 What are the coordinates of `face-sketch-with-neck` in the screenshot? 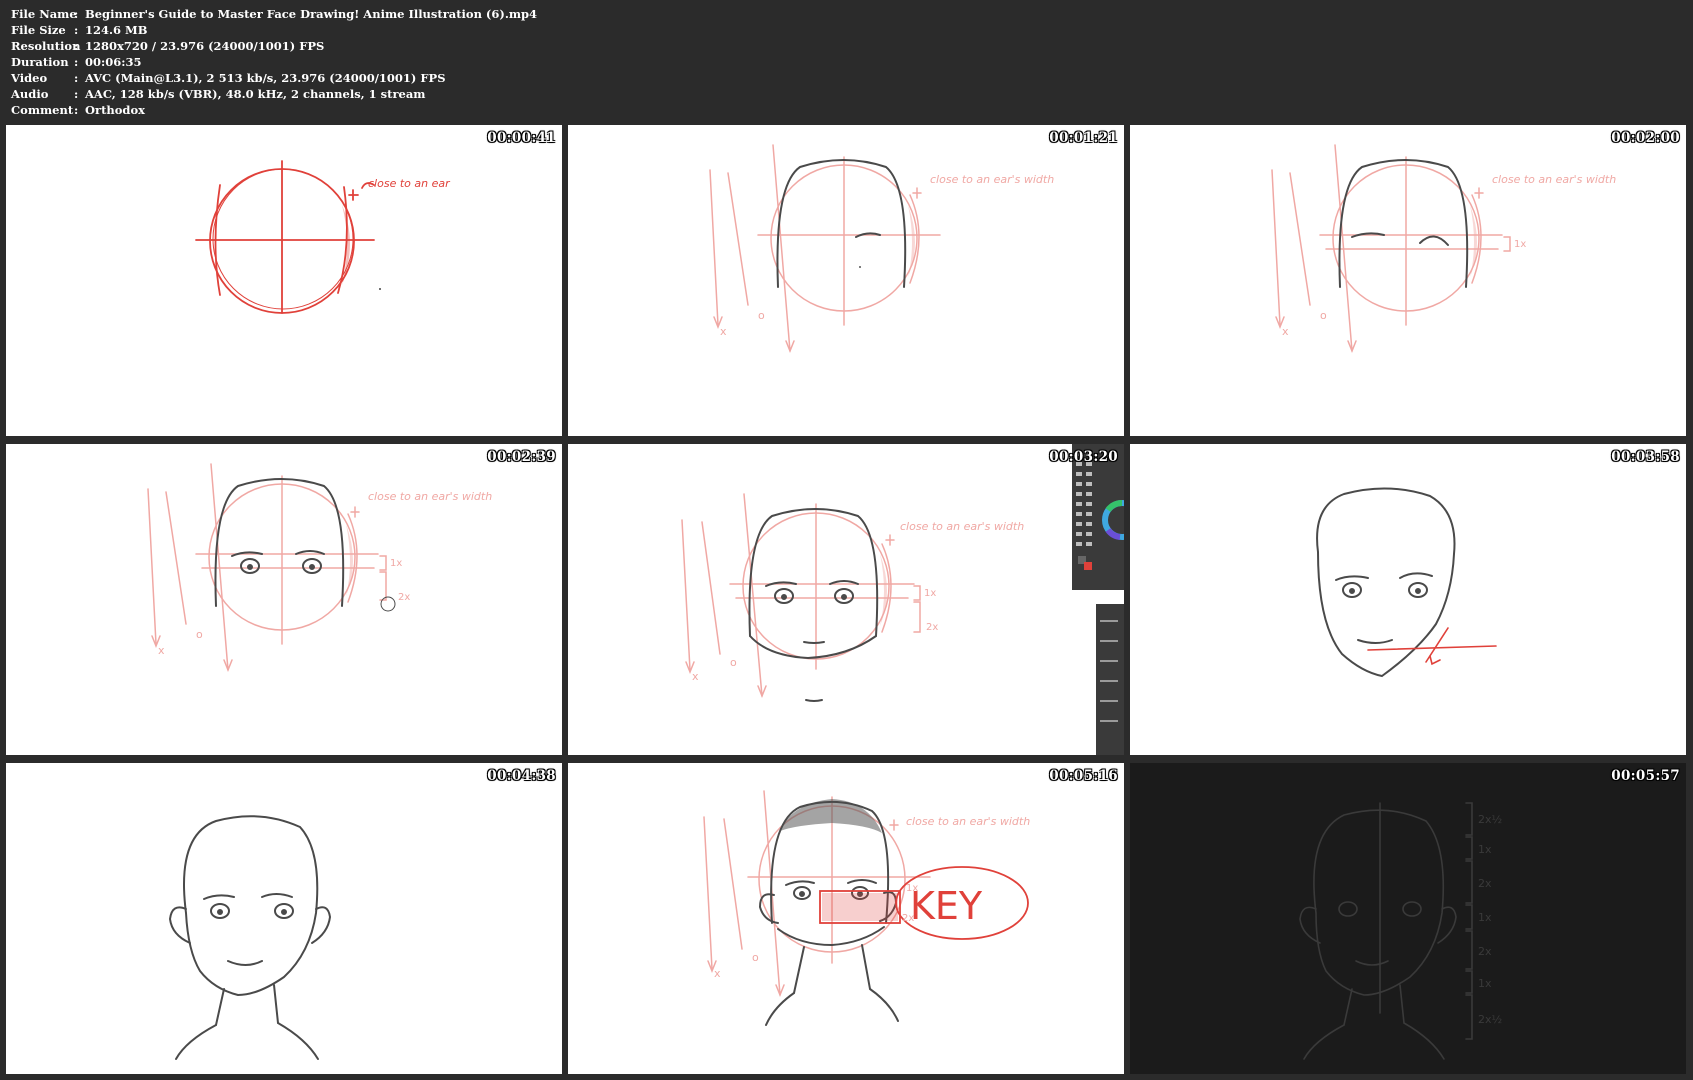 It's located at (250, 937).